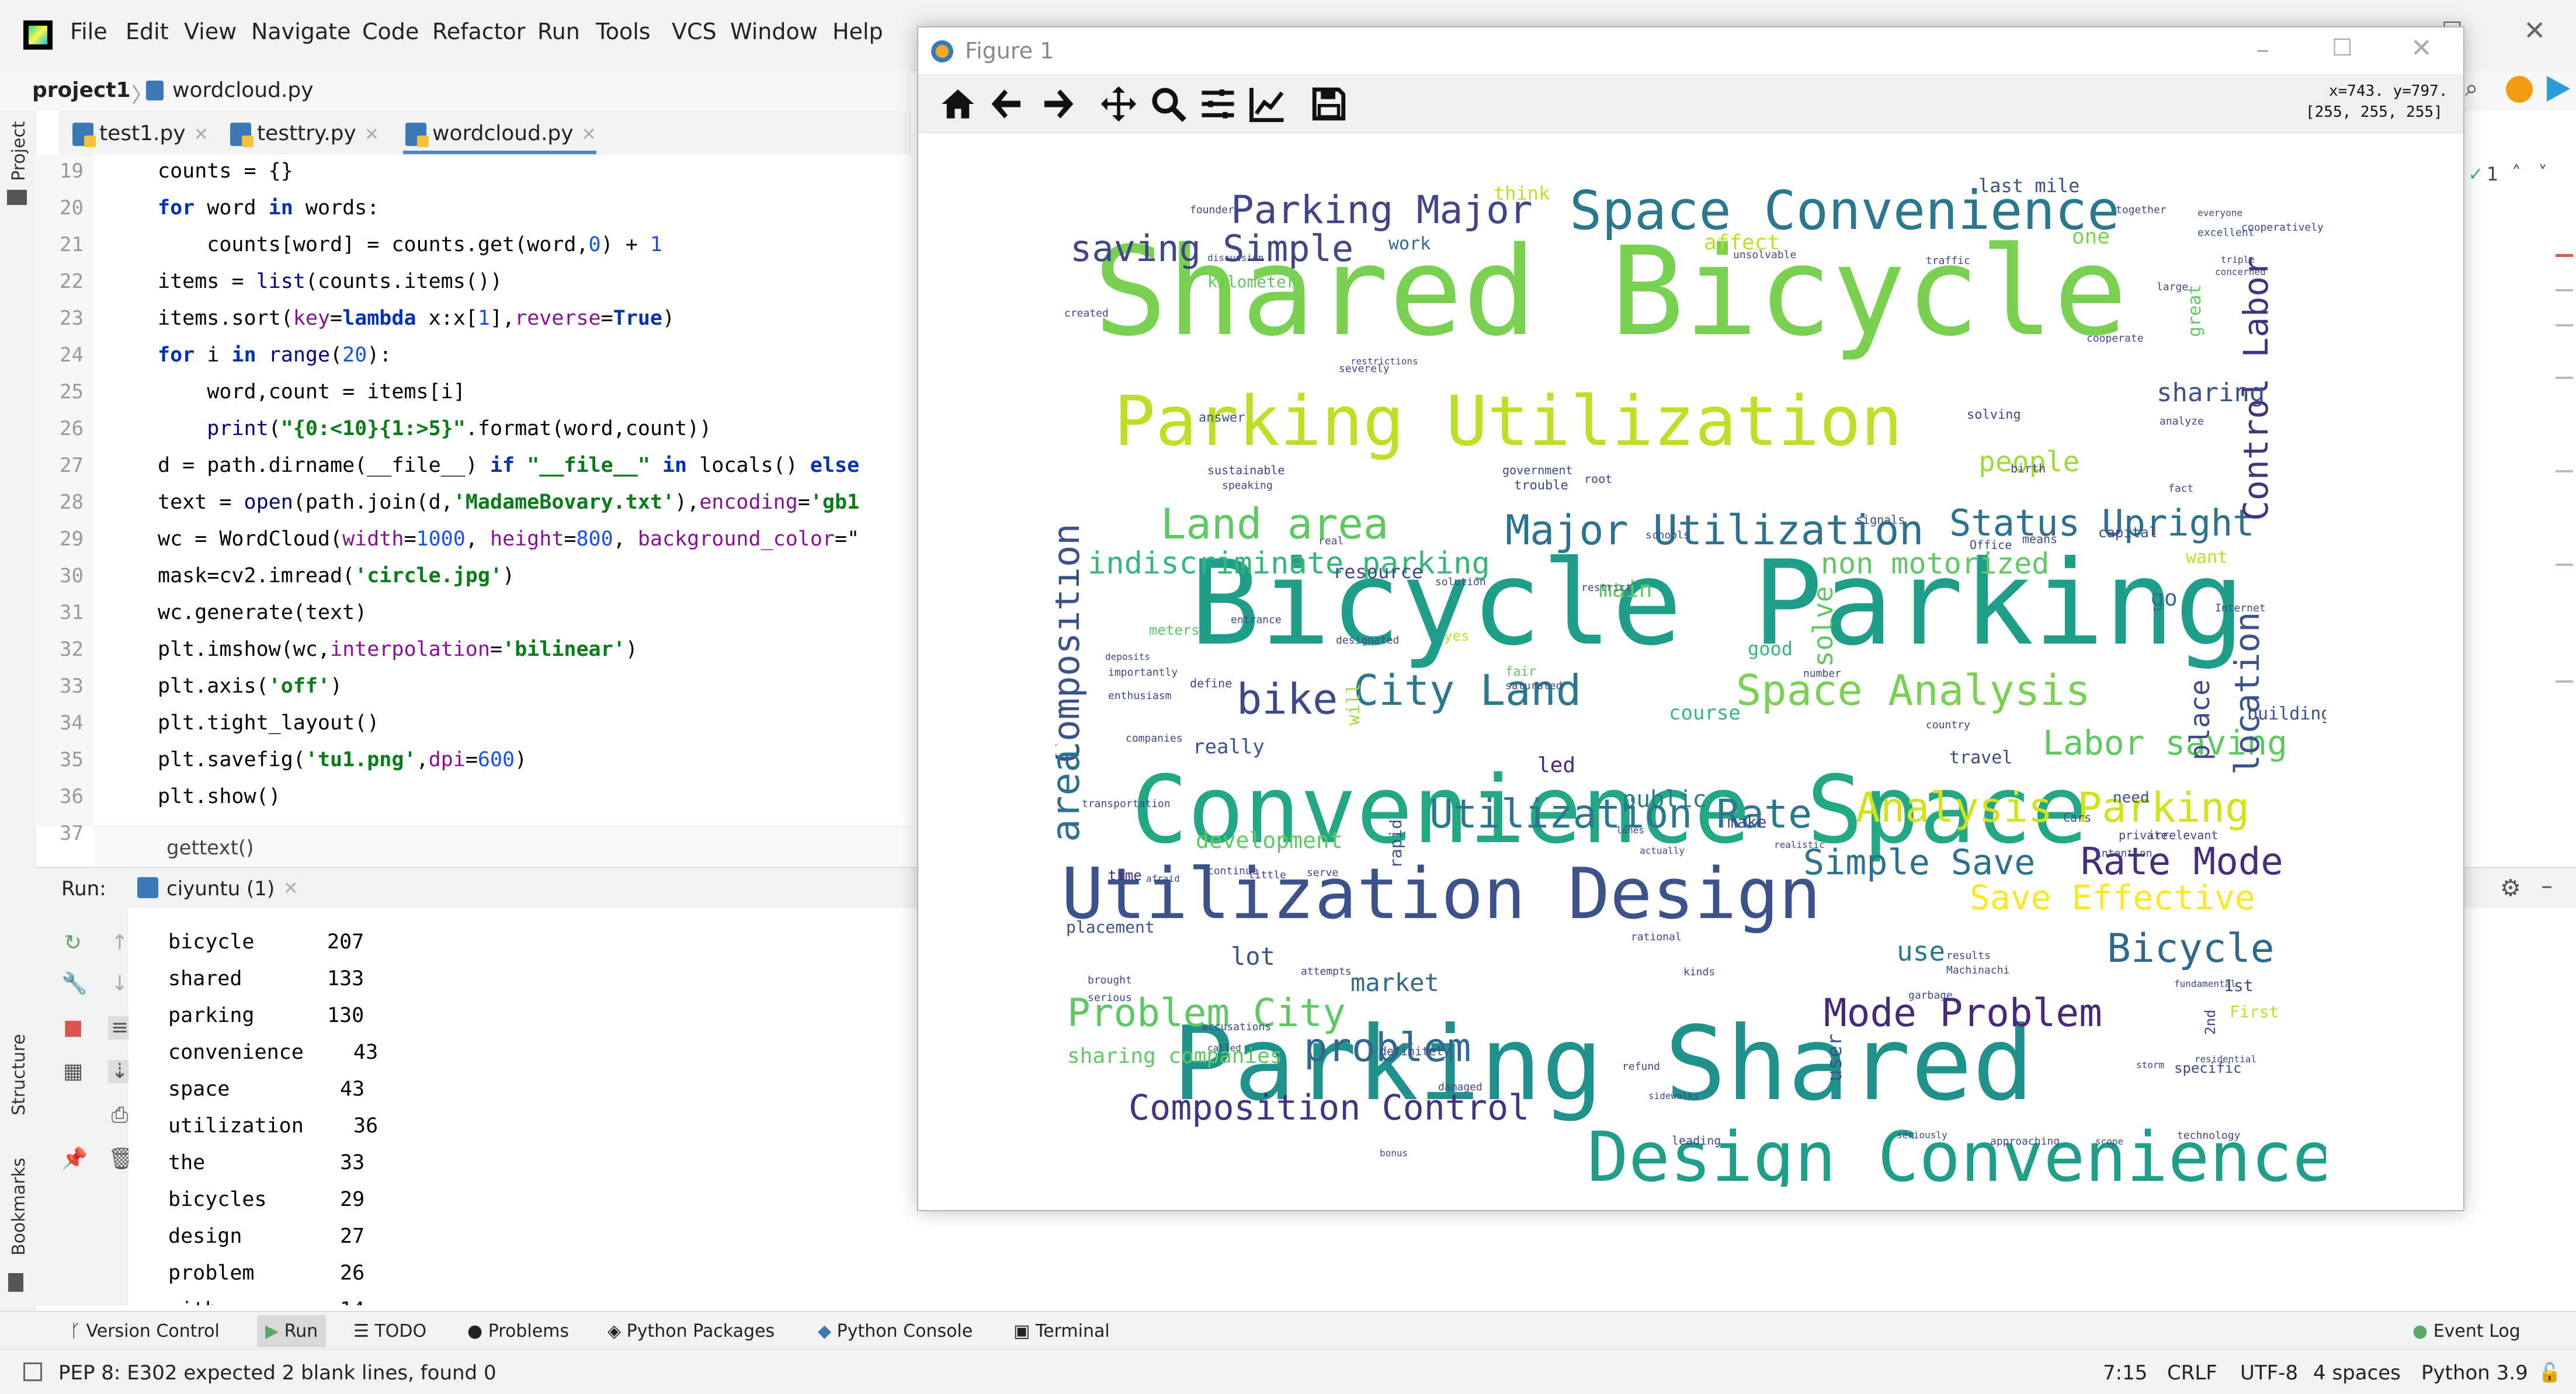 The height and width of the screenshot is (1394, 2576). I want to click on word-cloud-word: kilometer, so click(1251, 281).